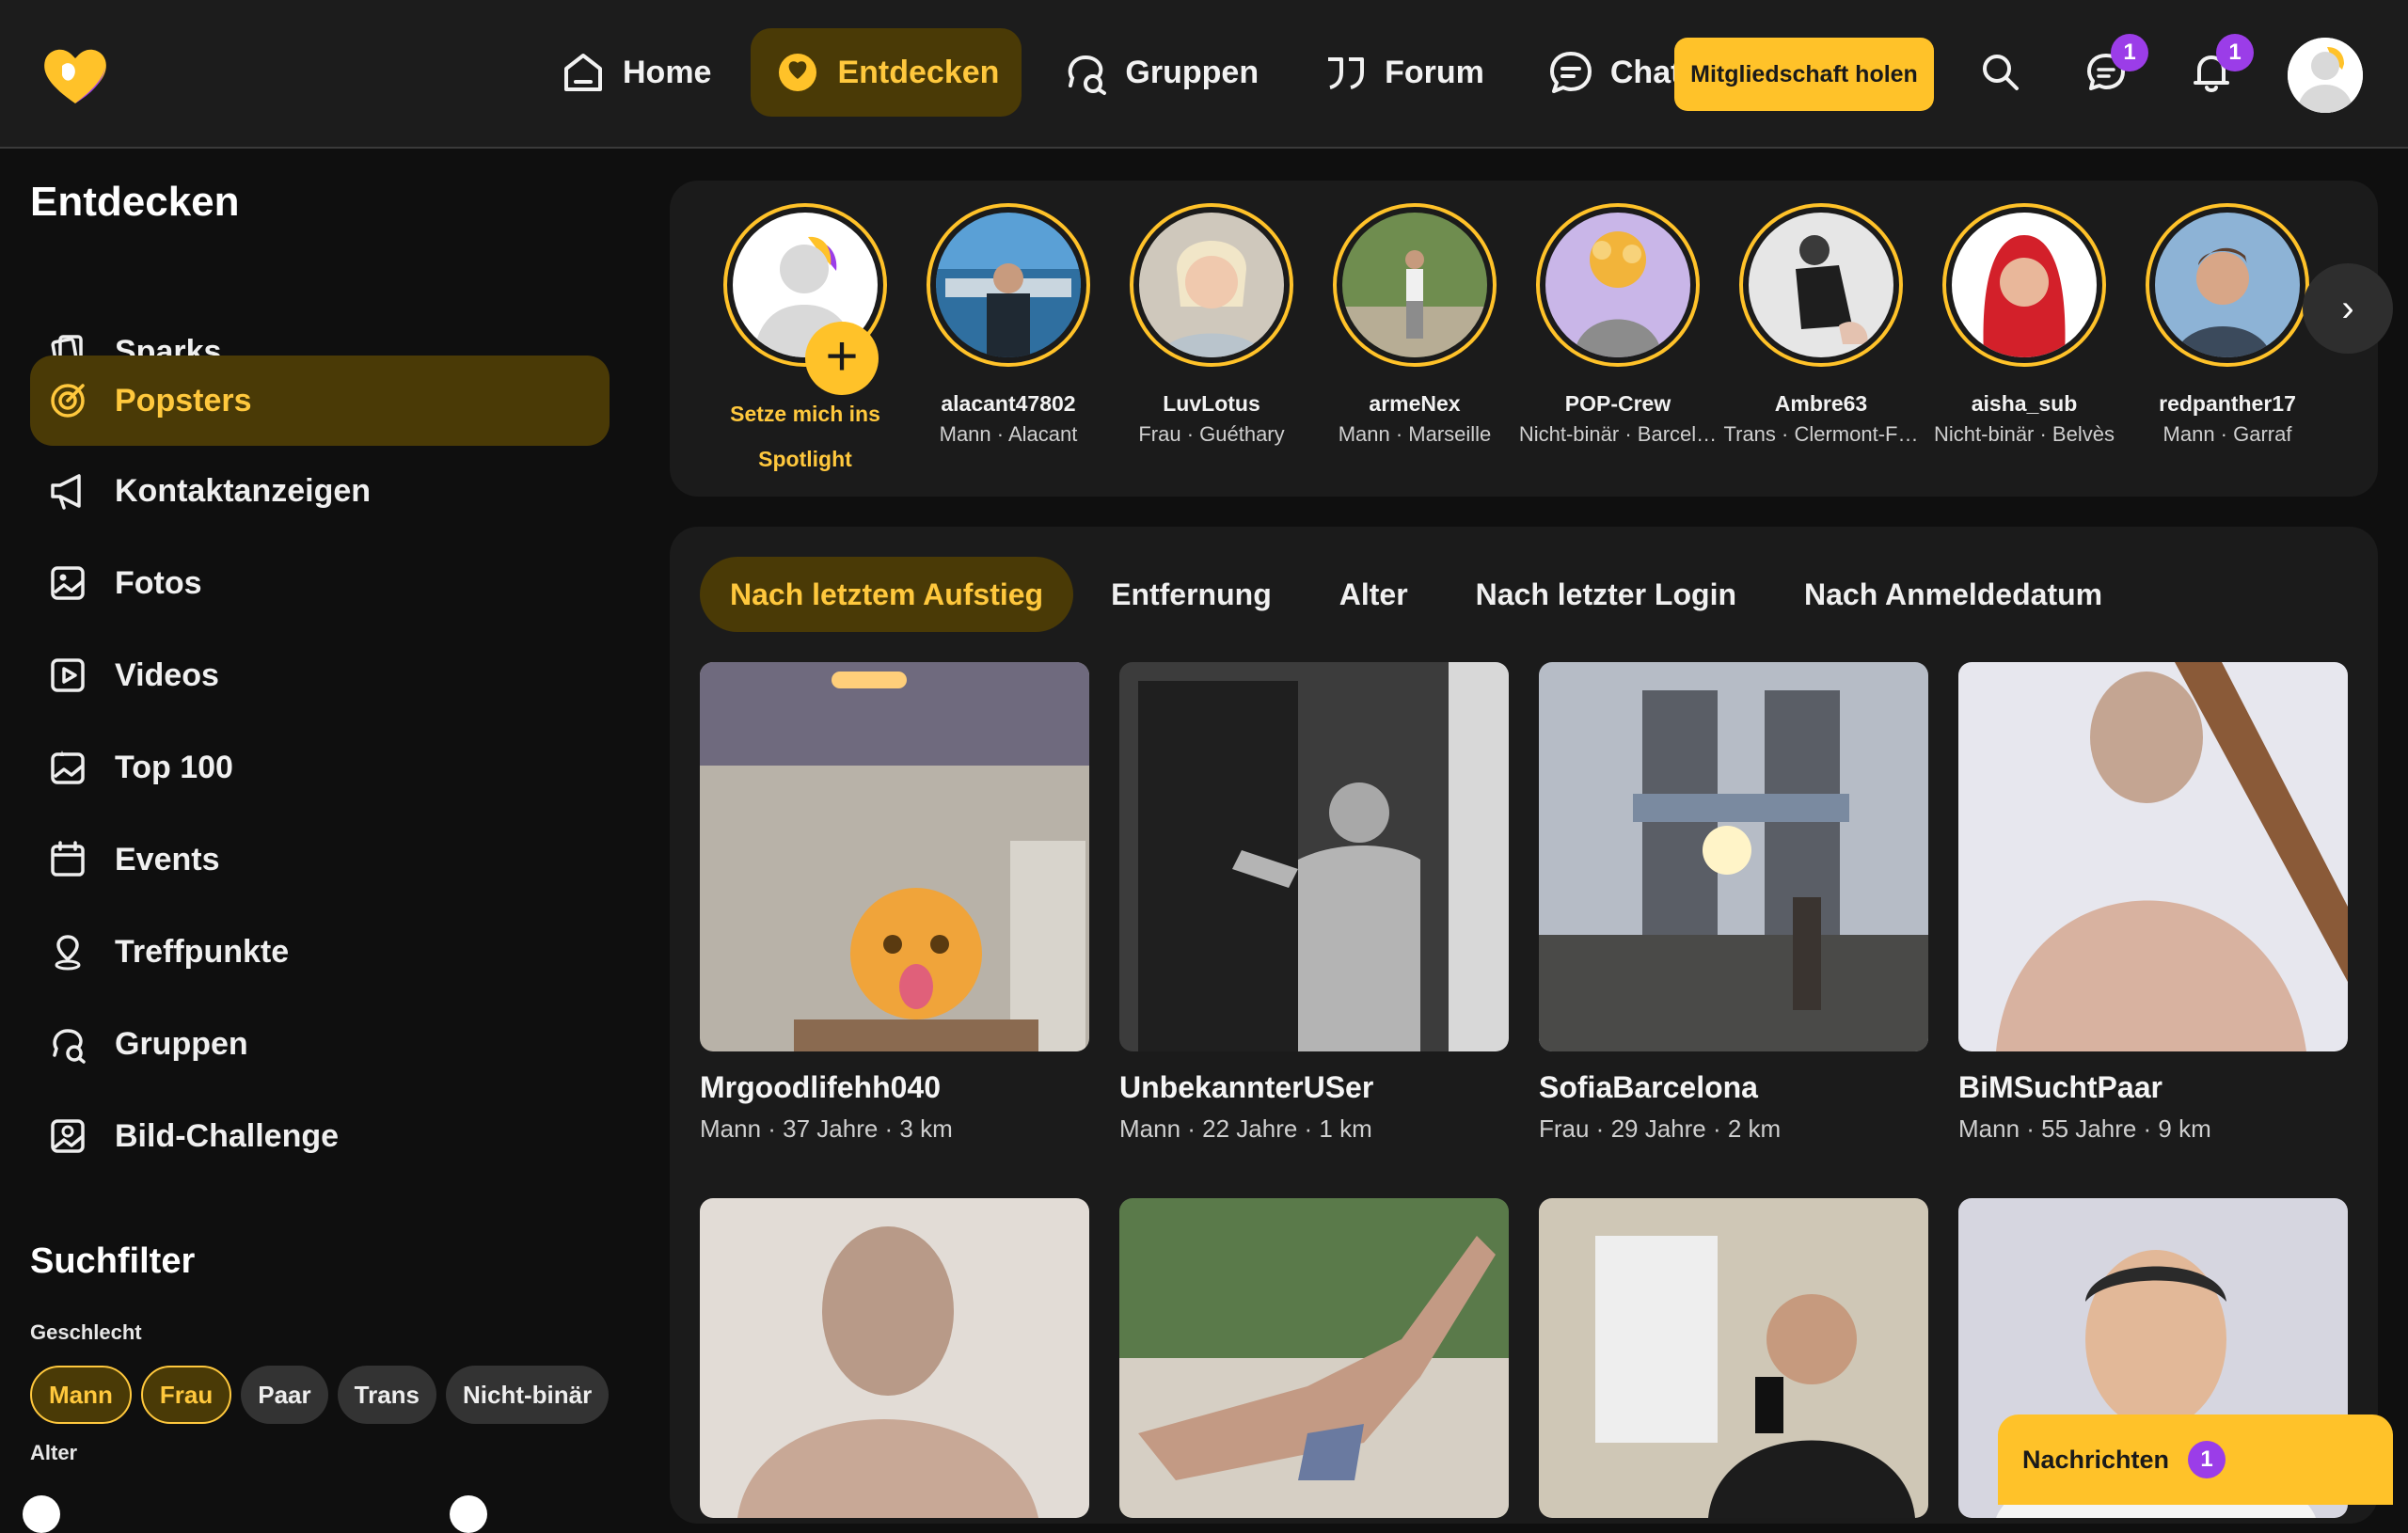 This screenshot has height=1533, width=2408. Describe the element at coordinates (1804, 74) in the screenshot. I see `get-membership-button: Mitgliedschaft holen` at that location.